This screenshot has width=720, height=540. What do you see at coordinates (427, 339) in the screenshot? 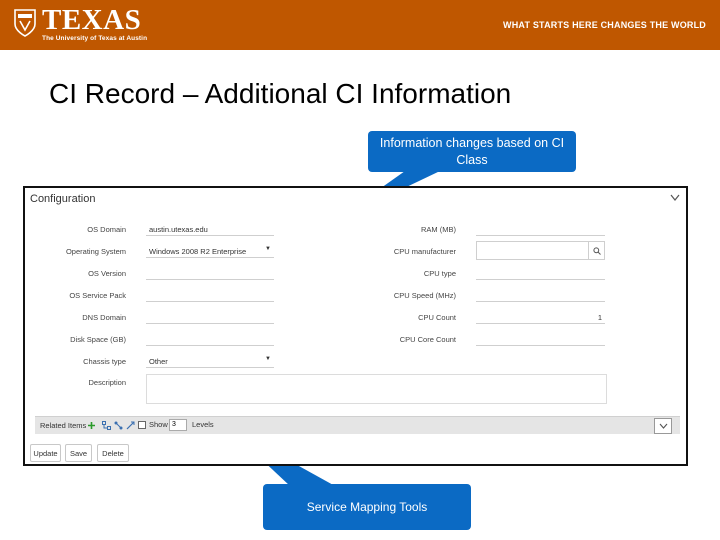
I see `cpu-core-count-label: CPU Core Count` at bounding box center [427, 339].